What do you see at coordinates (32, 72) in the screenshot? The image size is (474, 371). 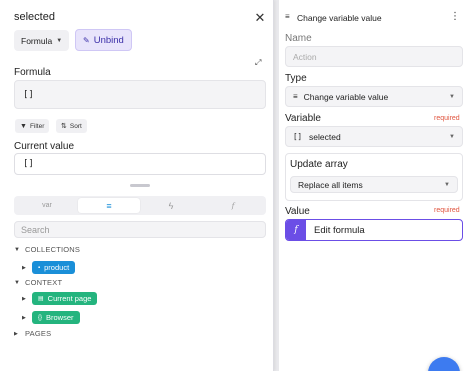 I see `formula-label: Formula` at bounding box center [32, 72].